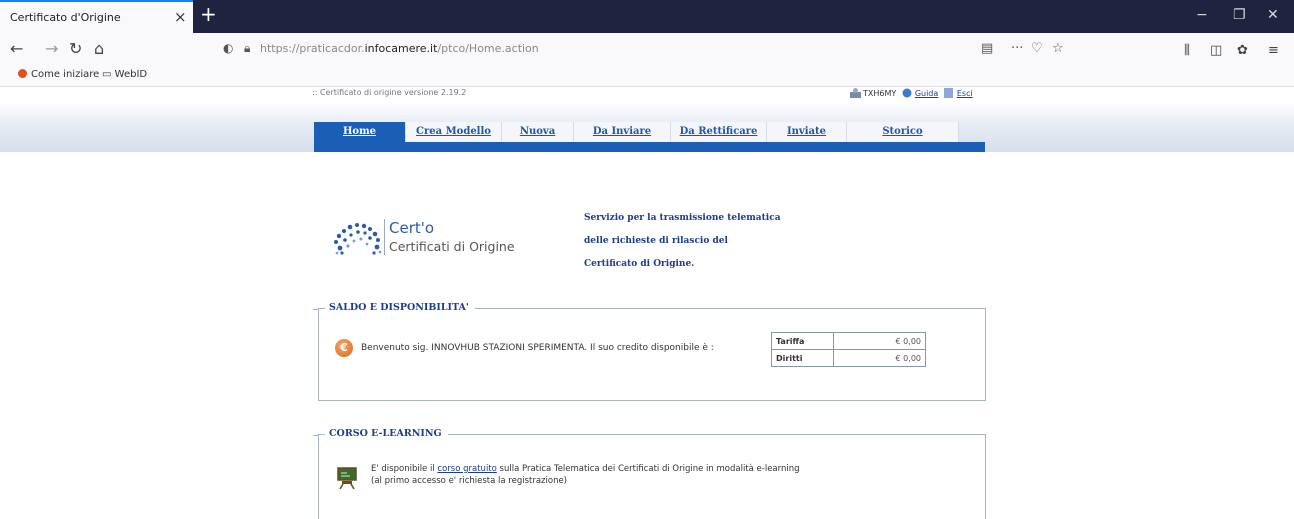 This screenshot has height=519, width=1294. What do you see at coordinates (1273, 15) in the screenshot?
I see `close-window-button: ✕` at bounding box center [1273, 15].